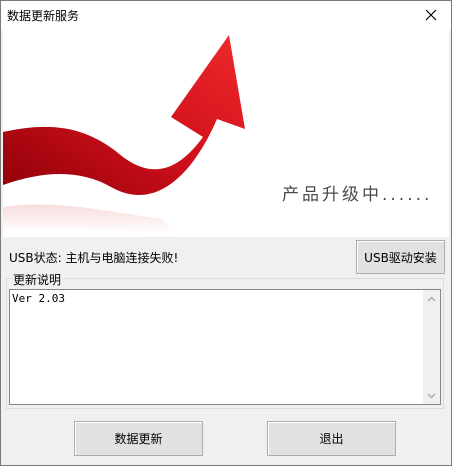 The image size is (452, 466). I want to click on window-title: 数据更新服务, so click(43, 16).